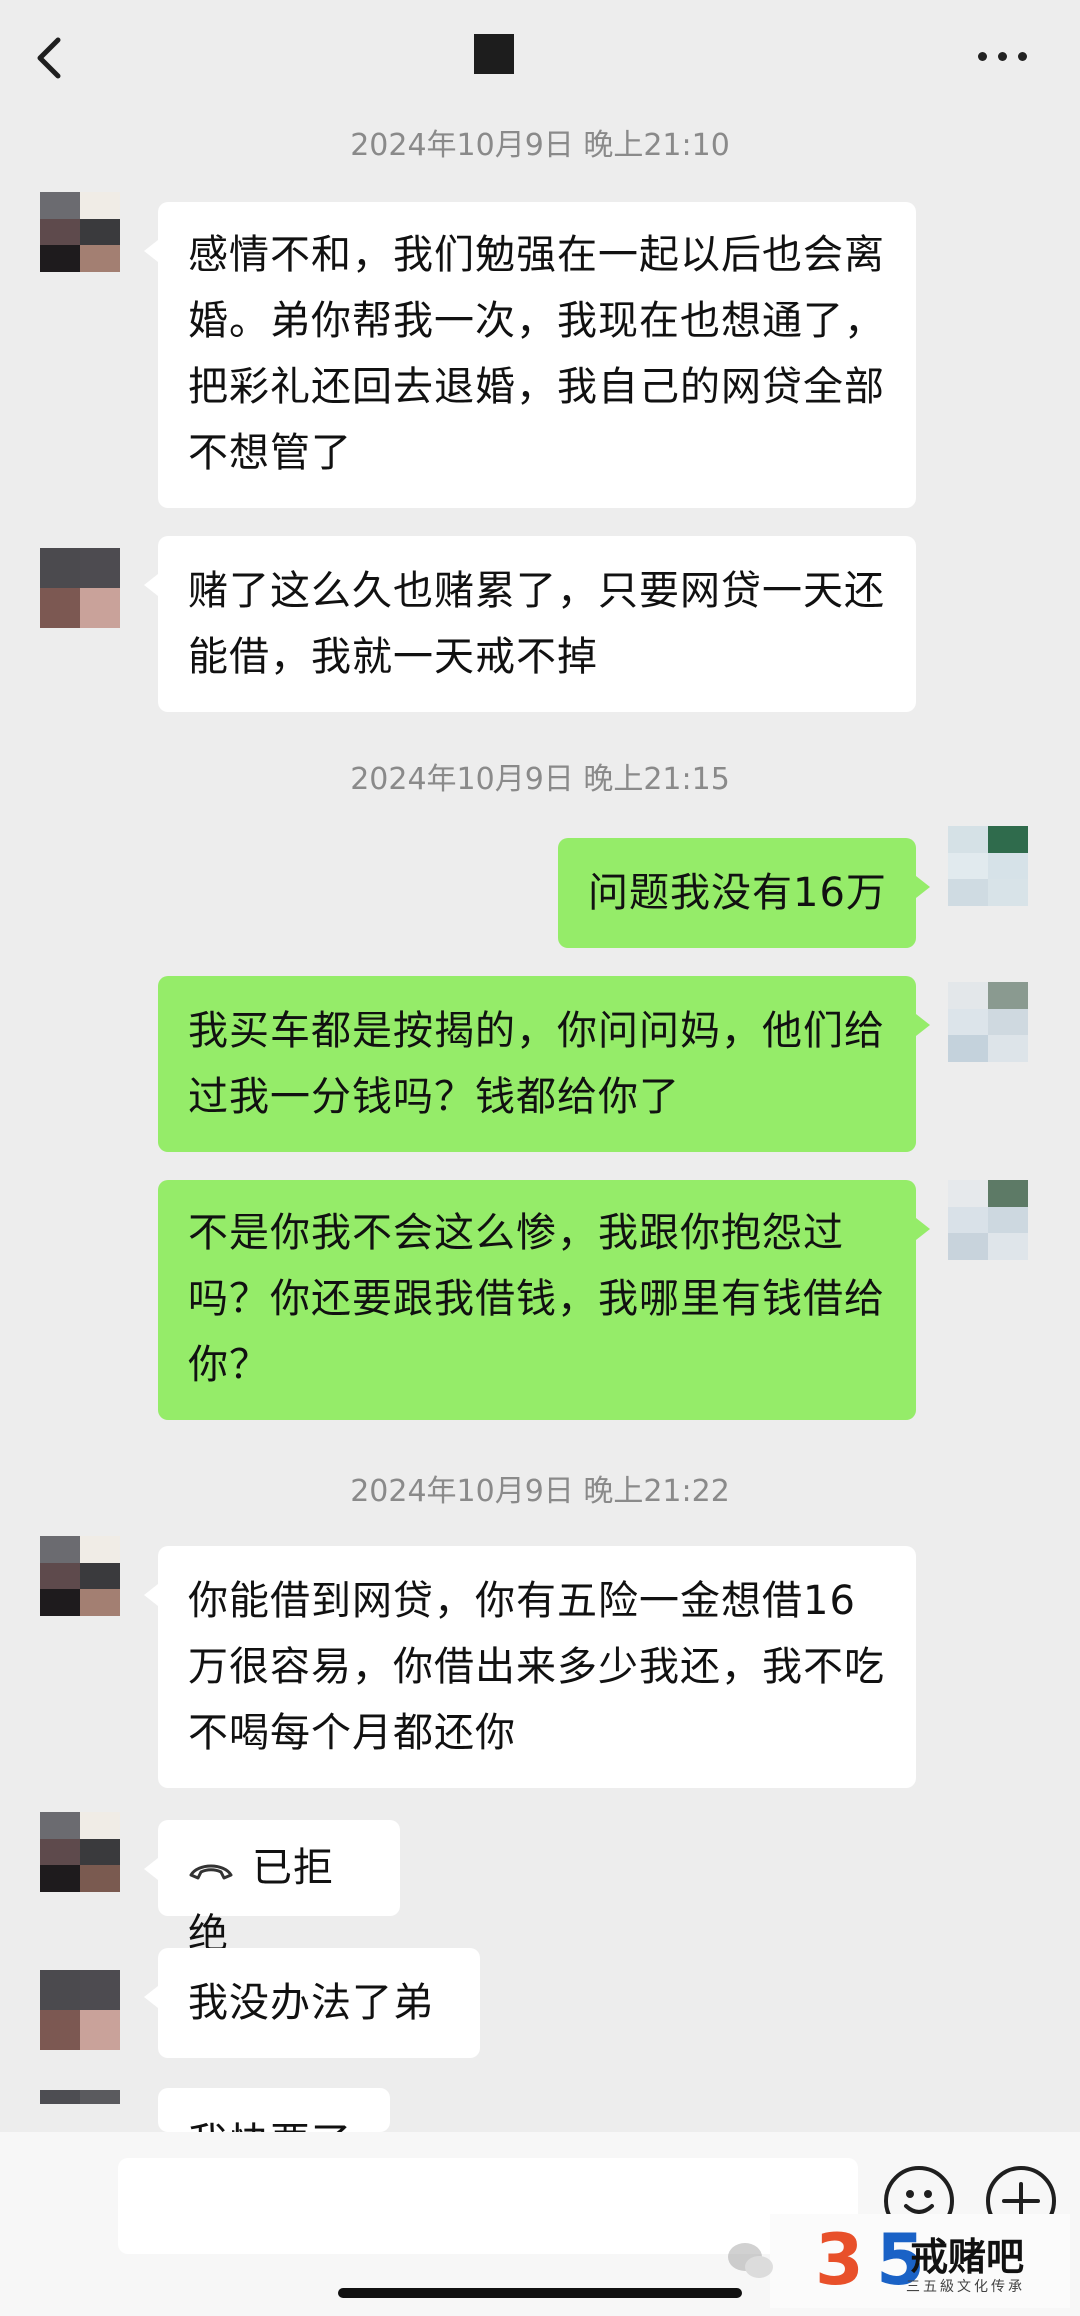 The width and height of the screenshot is (1080, 2316). What do you see at coordinates (750, 2260) in the screenshot?
I see `wechat-icon` at bounding box center [750, 2260].